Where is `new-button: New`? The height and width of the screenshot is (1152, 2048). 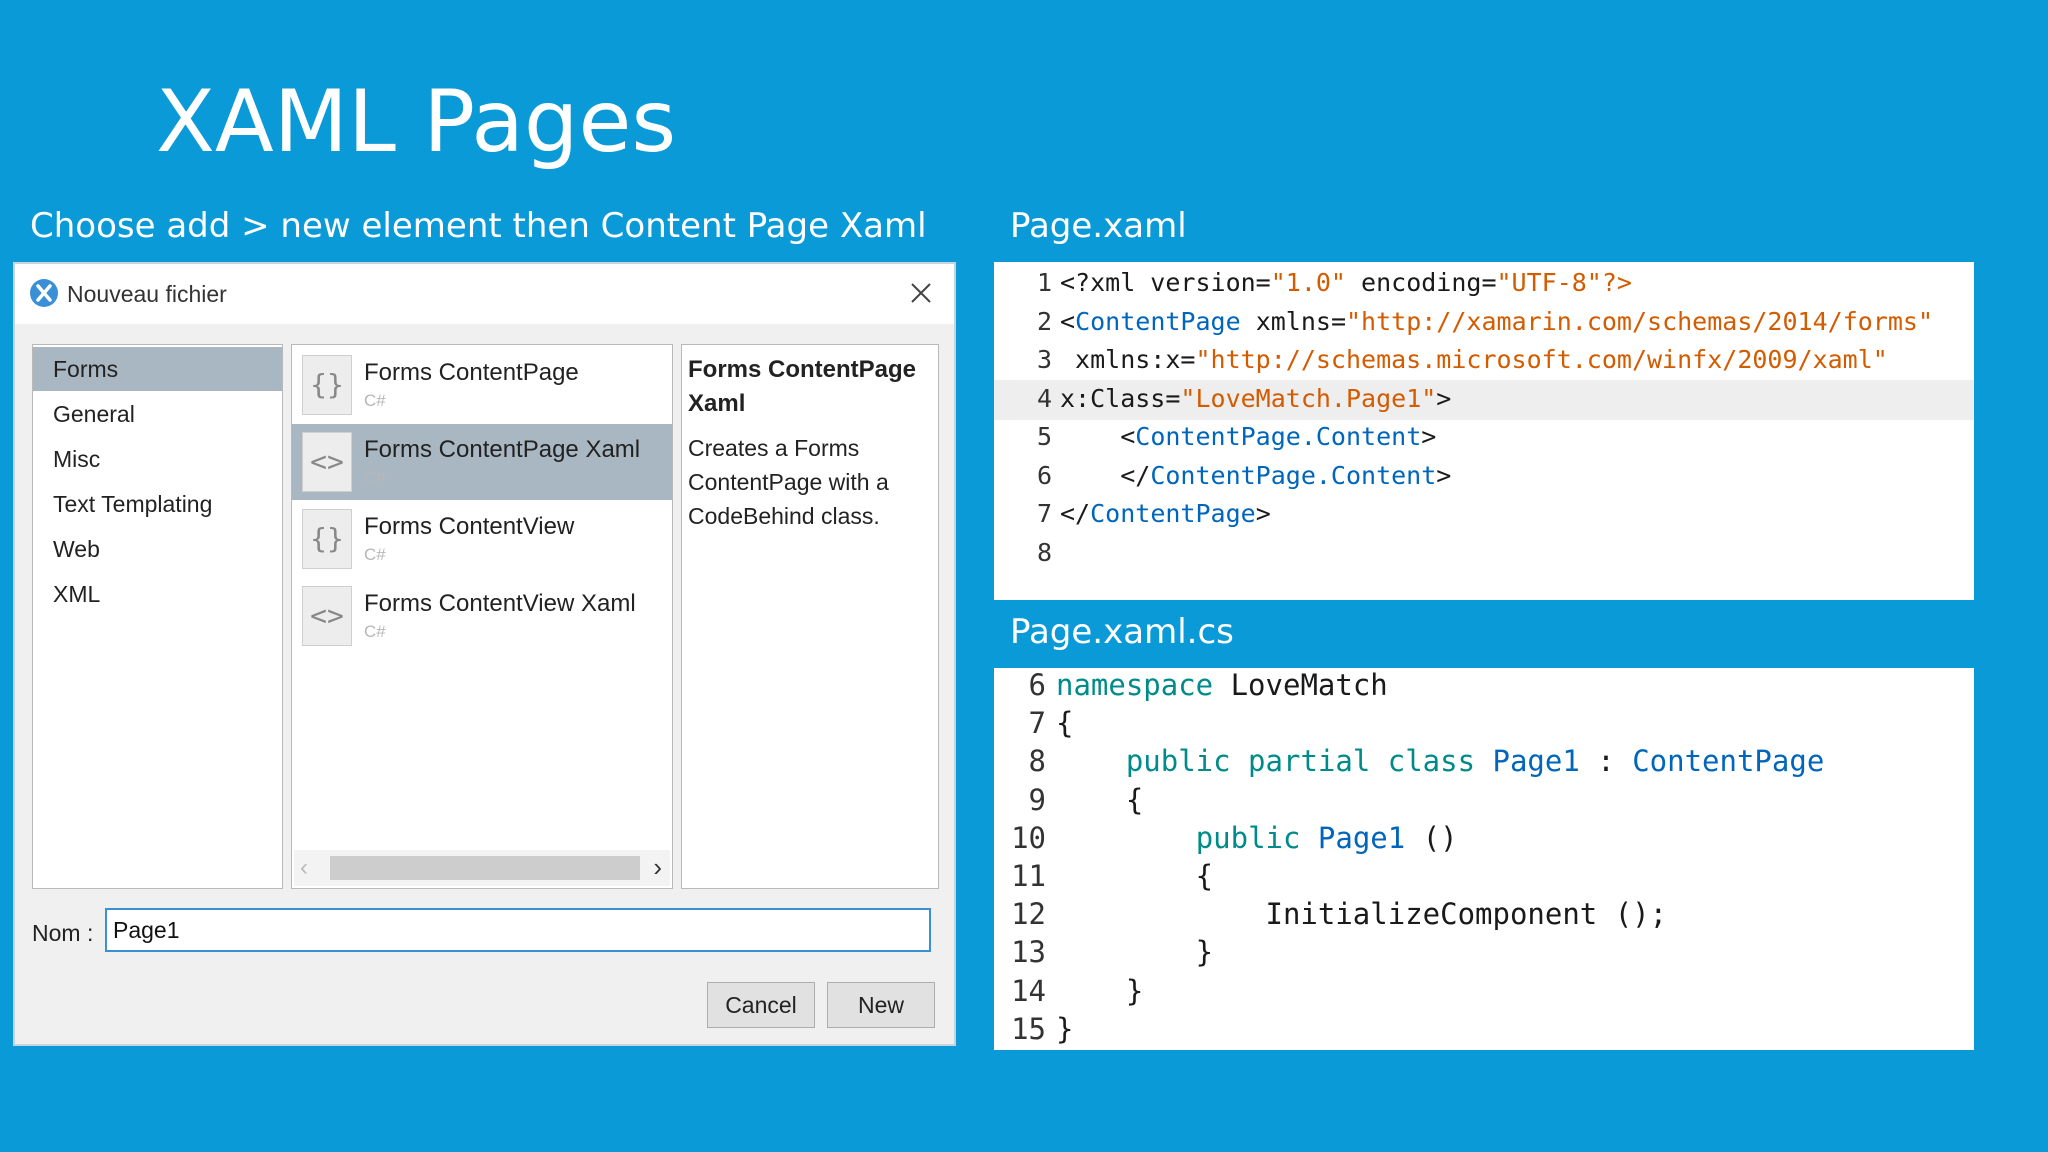 new-button: New is located at coordinates (881, 1005).